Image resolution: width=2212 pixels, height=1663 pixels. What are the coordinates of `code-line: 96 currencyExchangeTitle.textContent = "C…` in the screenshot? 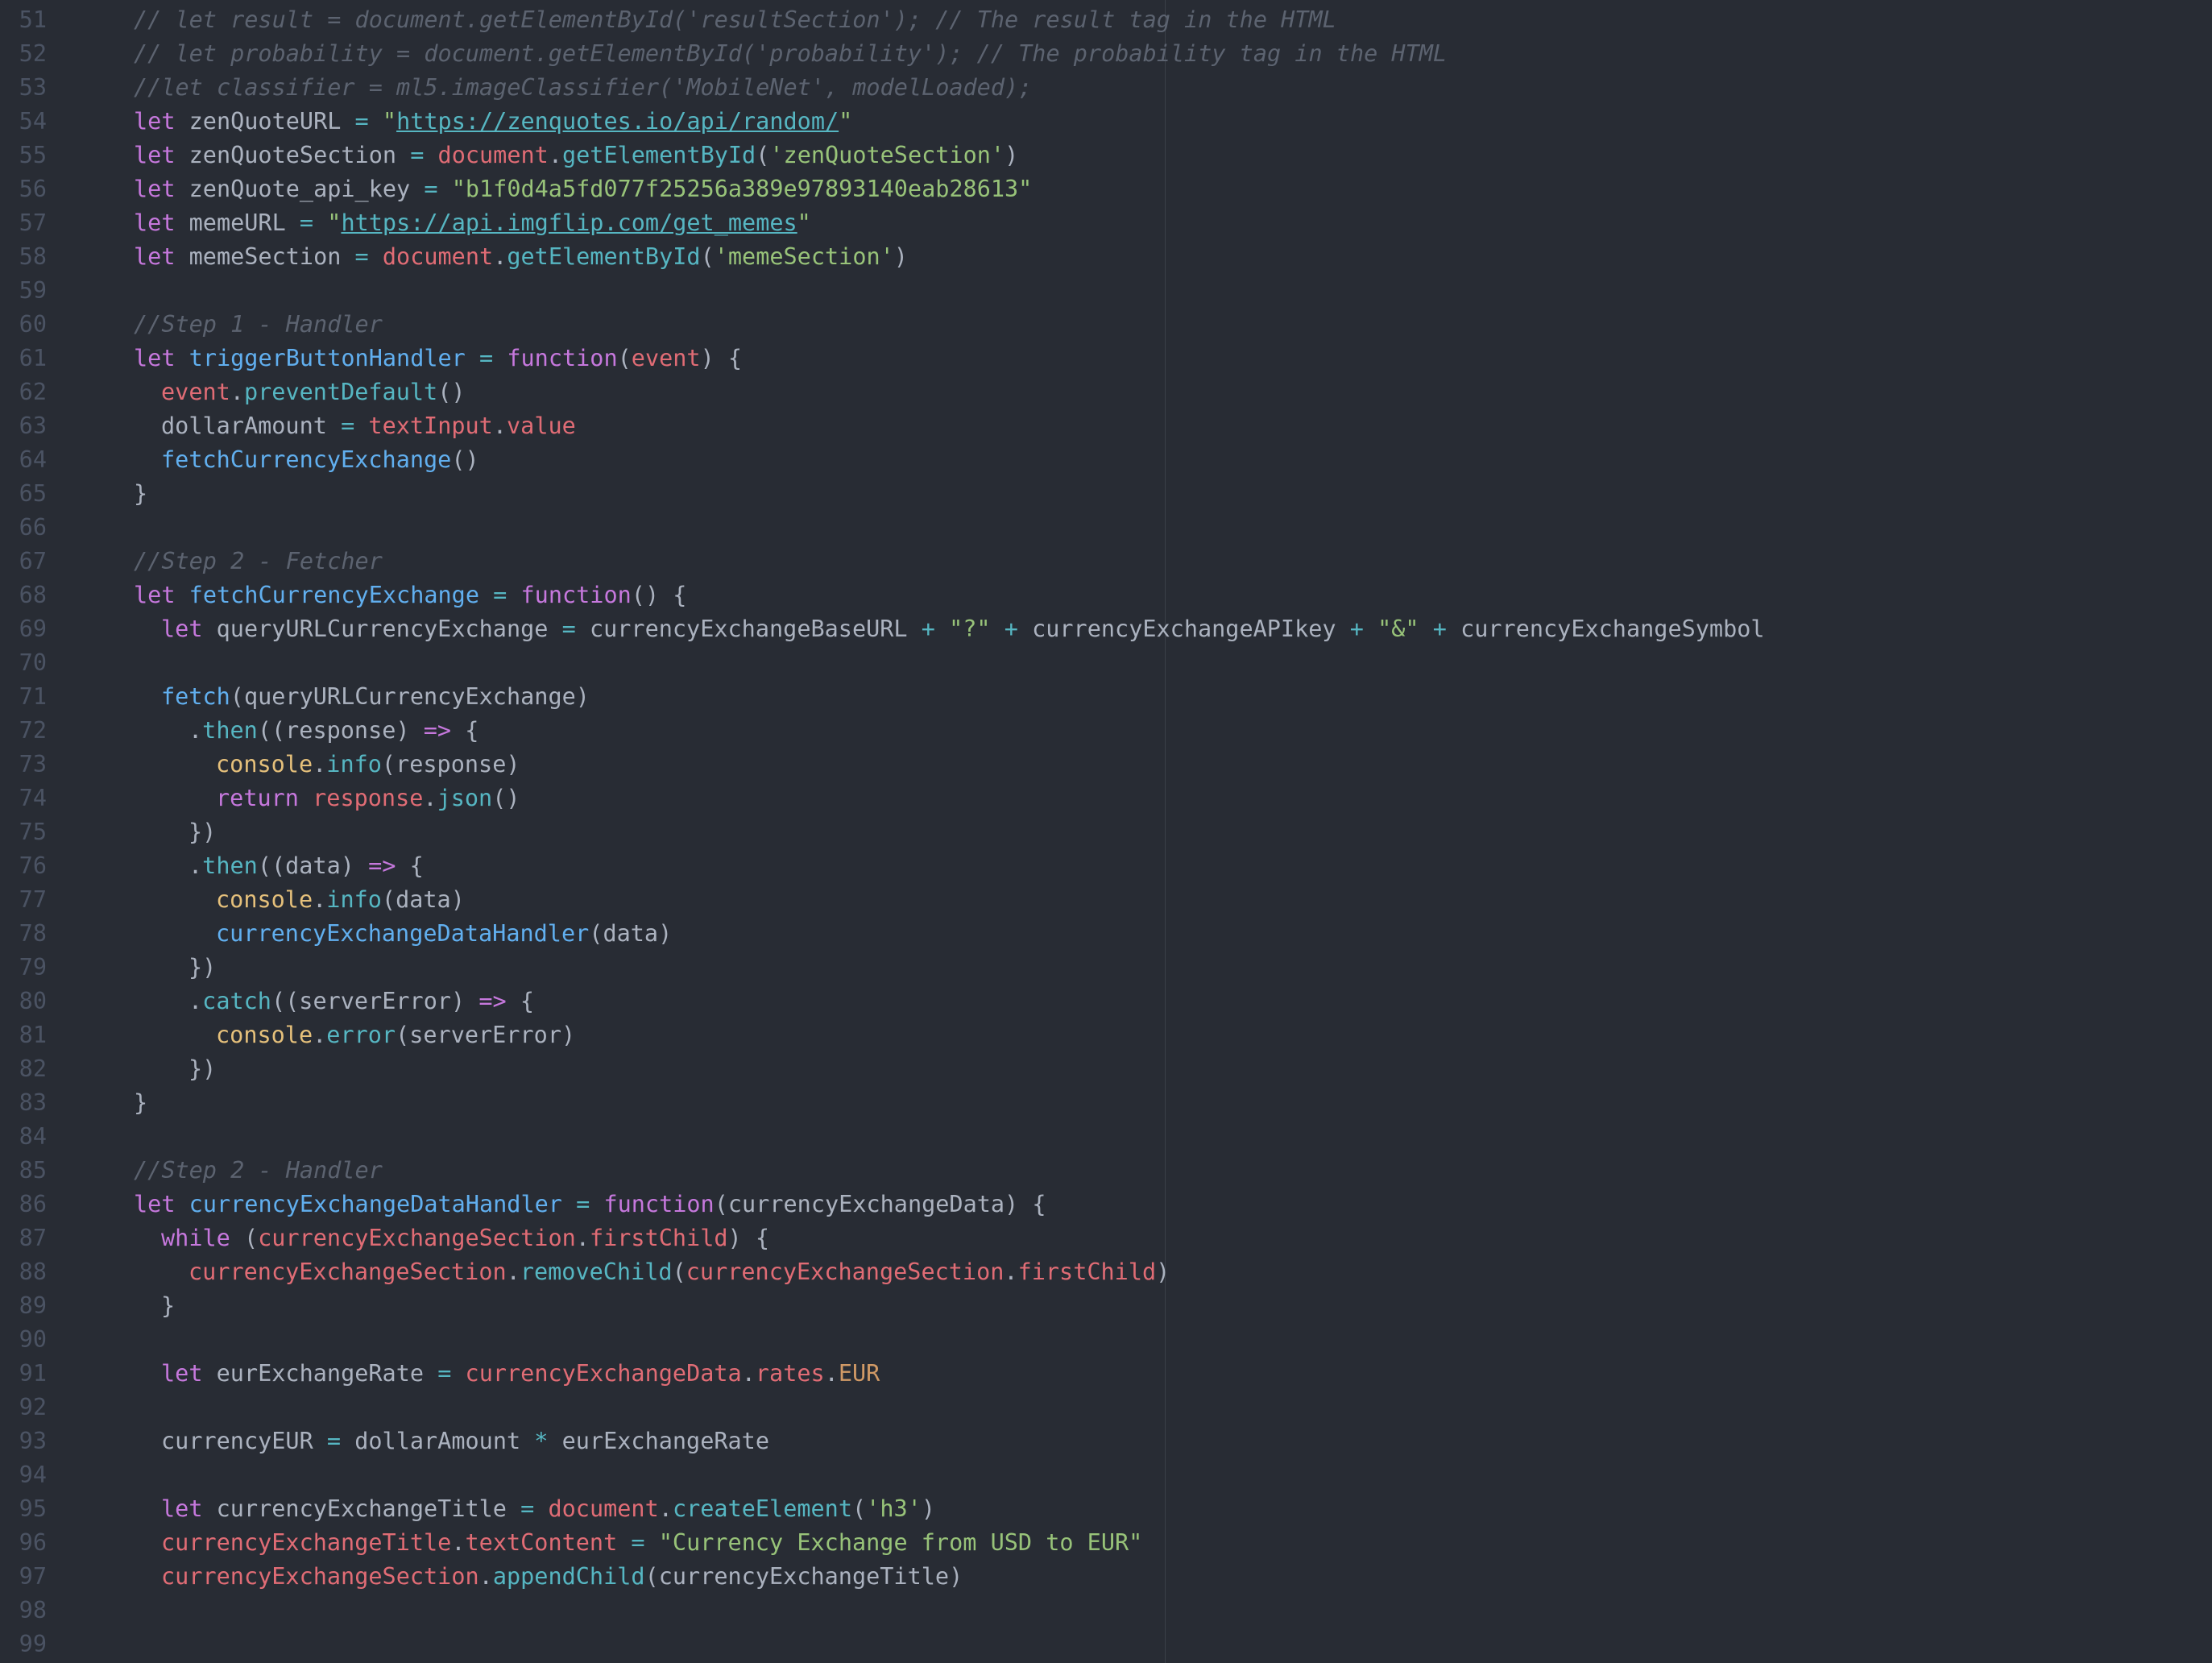 It's located at (1106, 1543).